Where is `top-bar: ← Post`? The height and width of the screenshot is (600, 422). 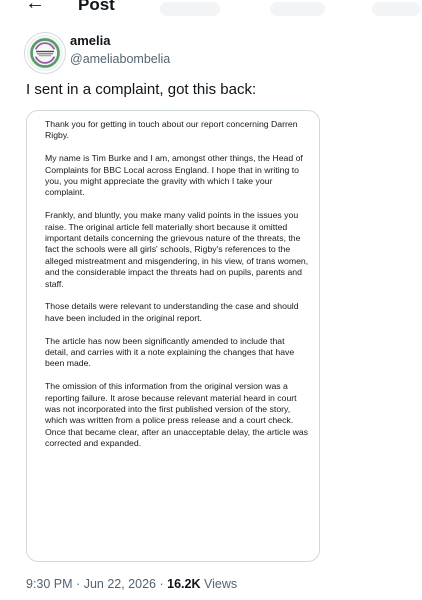 top-bar: ← Post is located at coordinates (211, 12).